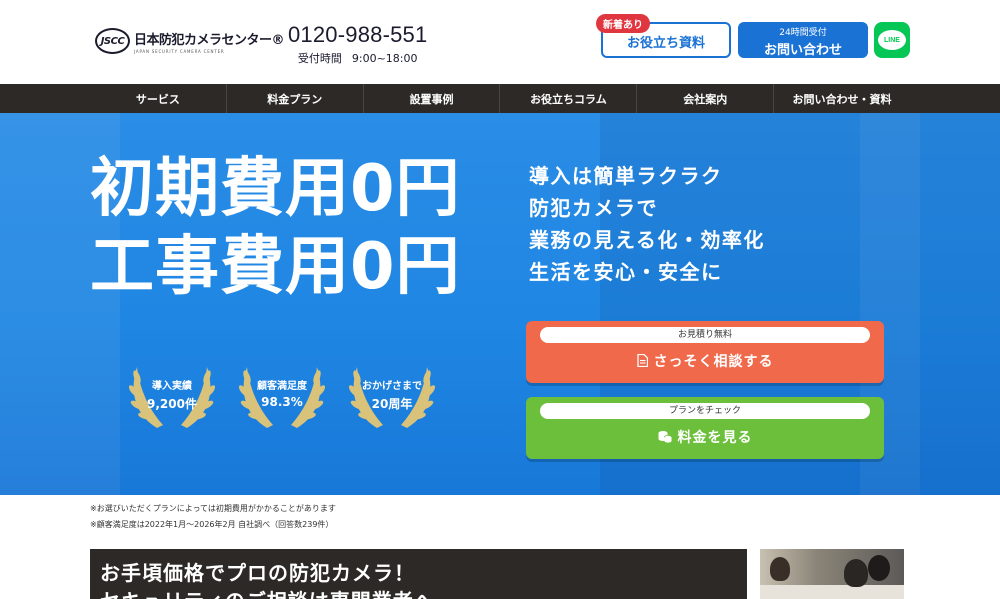 The height and width of the screenshot is (599, 1000). What do you see at coordinates (213, 508) in the screenshot?
I see `note-line: ※お選びいただくプランによっては初期費用がかかることがあります` at bounding box center [213, 508].